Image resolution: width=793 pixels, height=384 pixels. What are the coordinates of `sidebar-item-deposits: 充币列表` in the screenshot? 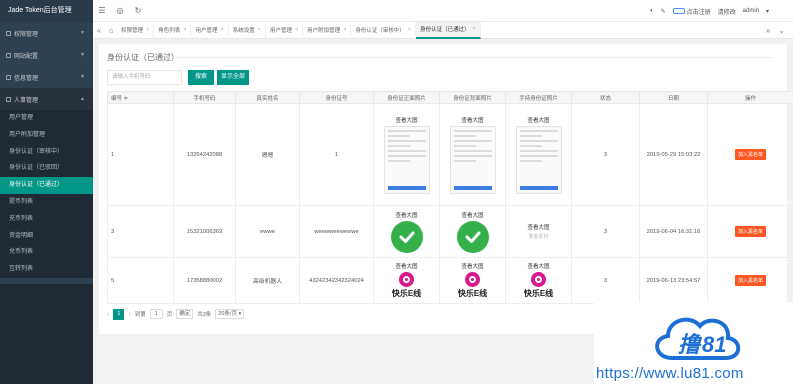 It's located at (46, 219).